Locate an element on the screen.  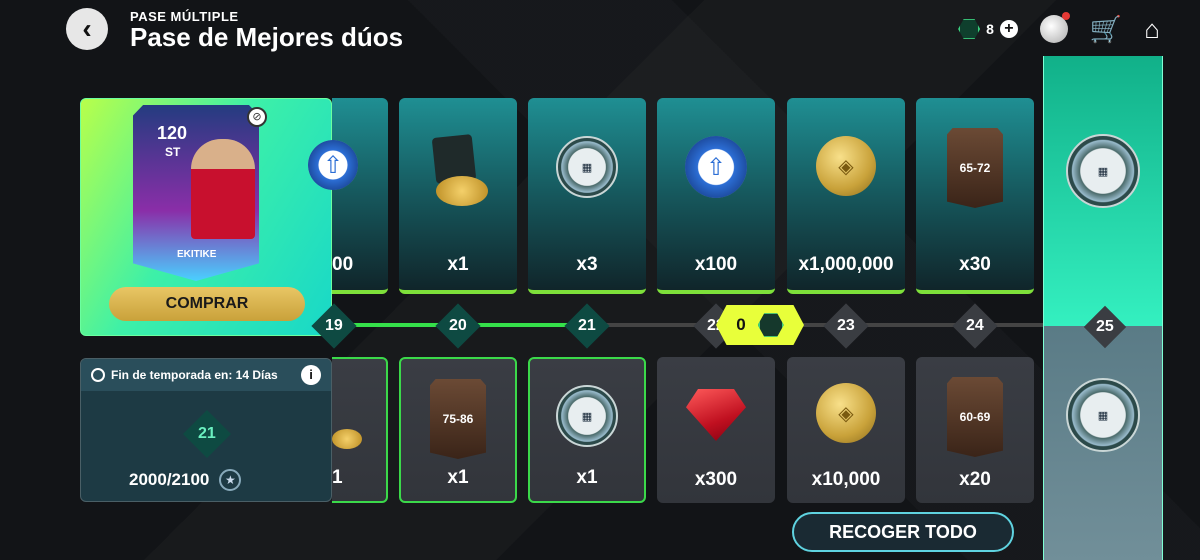
season-xp: 2000/2100 ★ is located at coordinates (185, 480).